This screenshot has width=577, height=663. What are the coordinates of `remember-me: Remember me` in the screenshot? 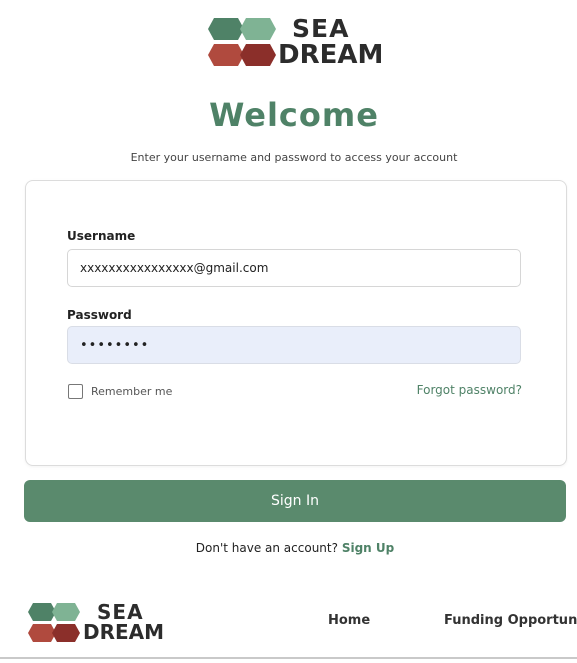 It's located at (120, 391).